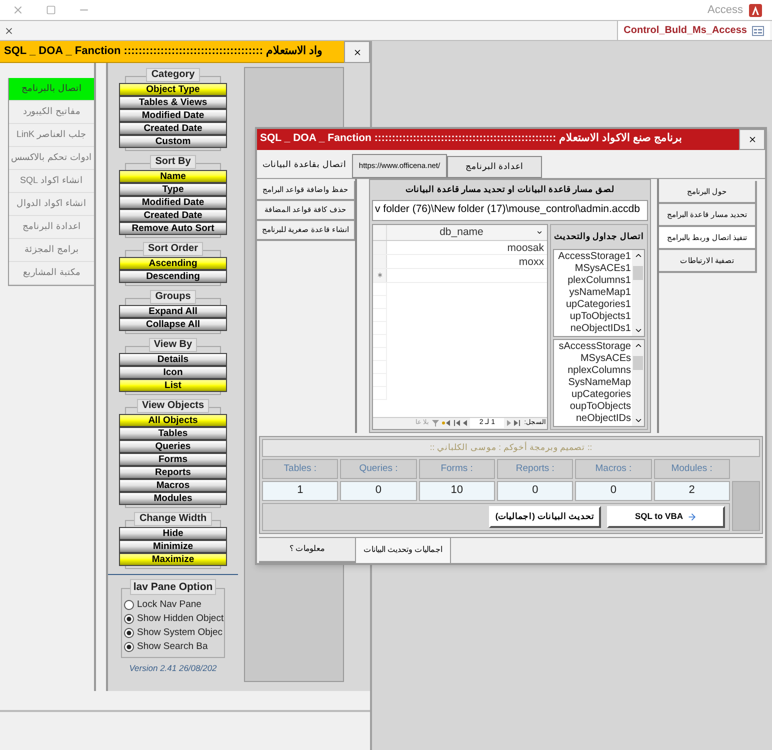  What do you see at coordinates (173, 141) in the screenshot?
I see `option-button: Custom` at bounding box center [173, 141].